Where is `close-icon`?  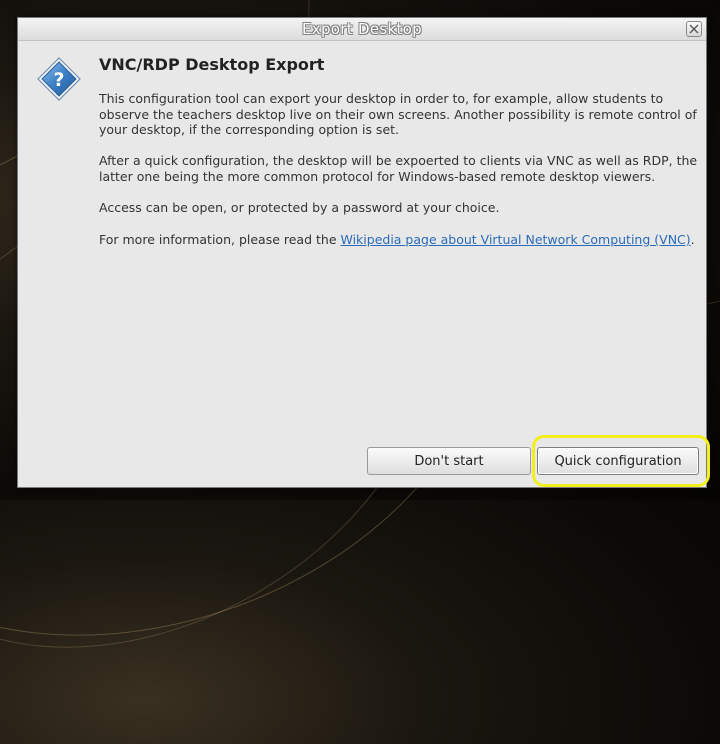 close-icon is located at coordinates (694, 29).